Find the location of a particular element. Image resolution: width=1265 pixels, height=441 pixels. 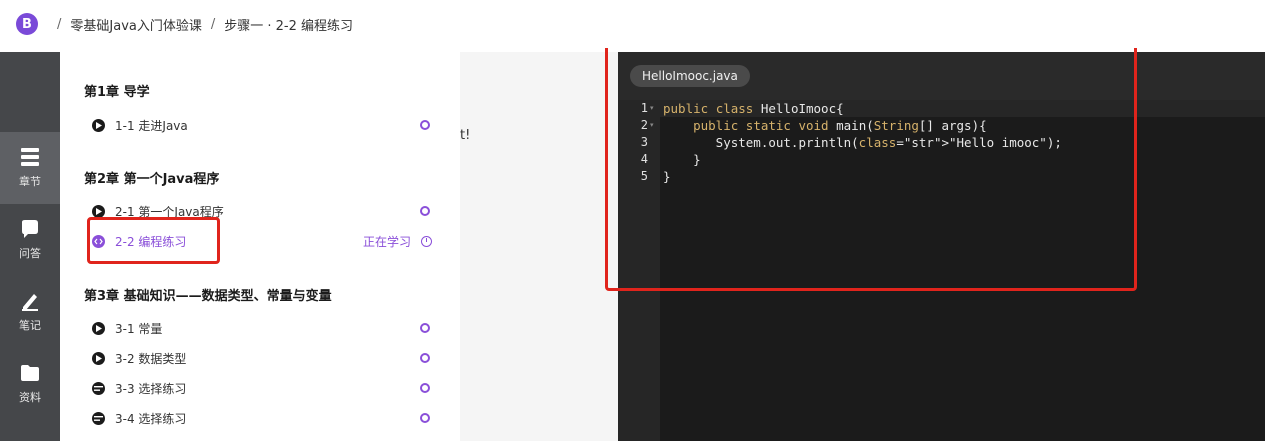

chapter-title: 第3章 基础知识——数据类型、常量与变量 is located at coordinates (208, 296).